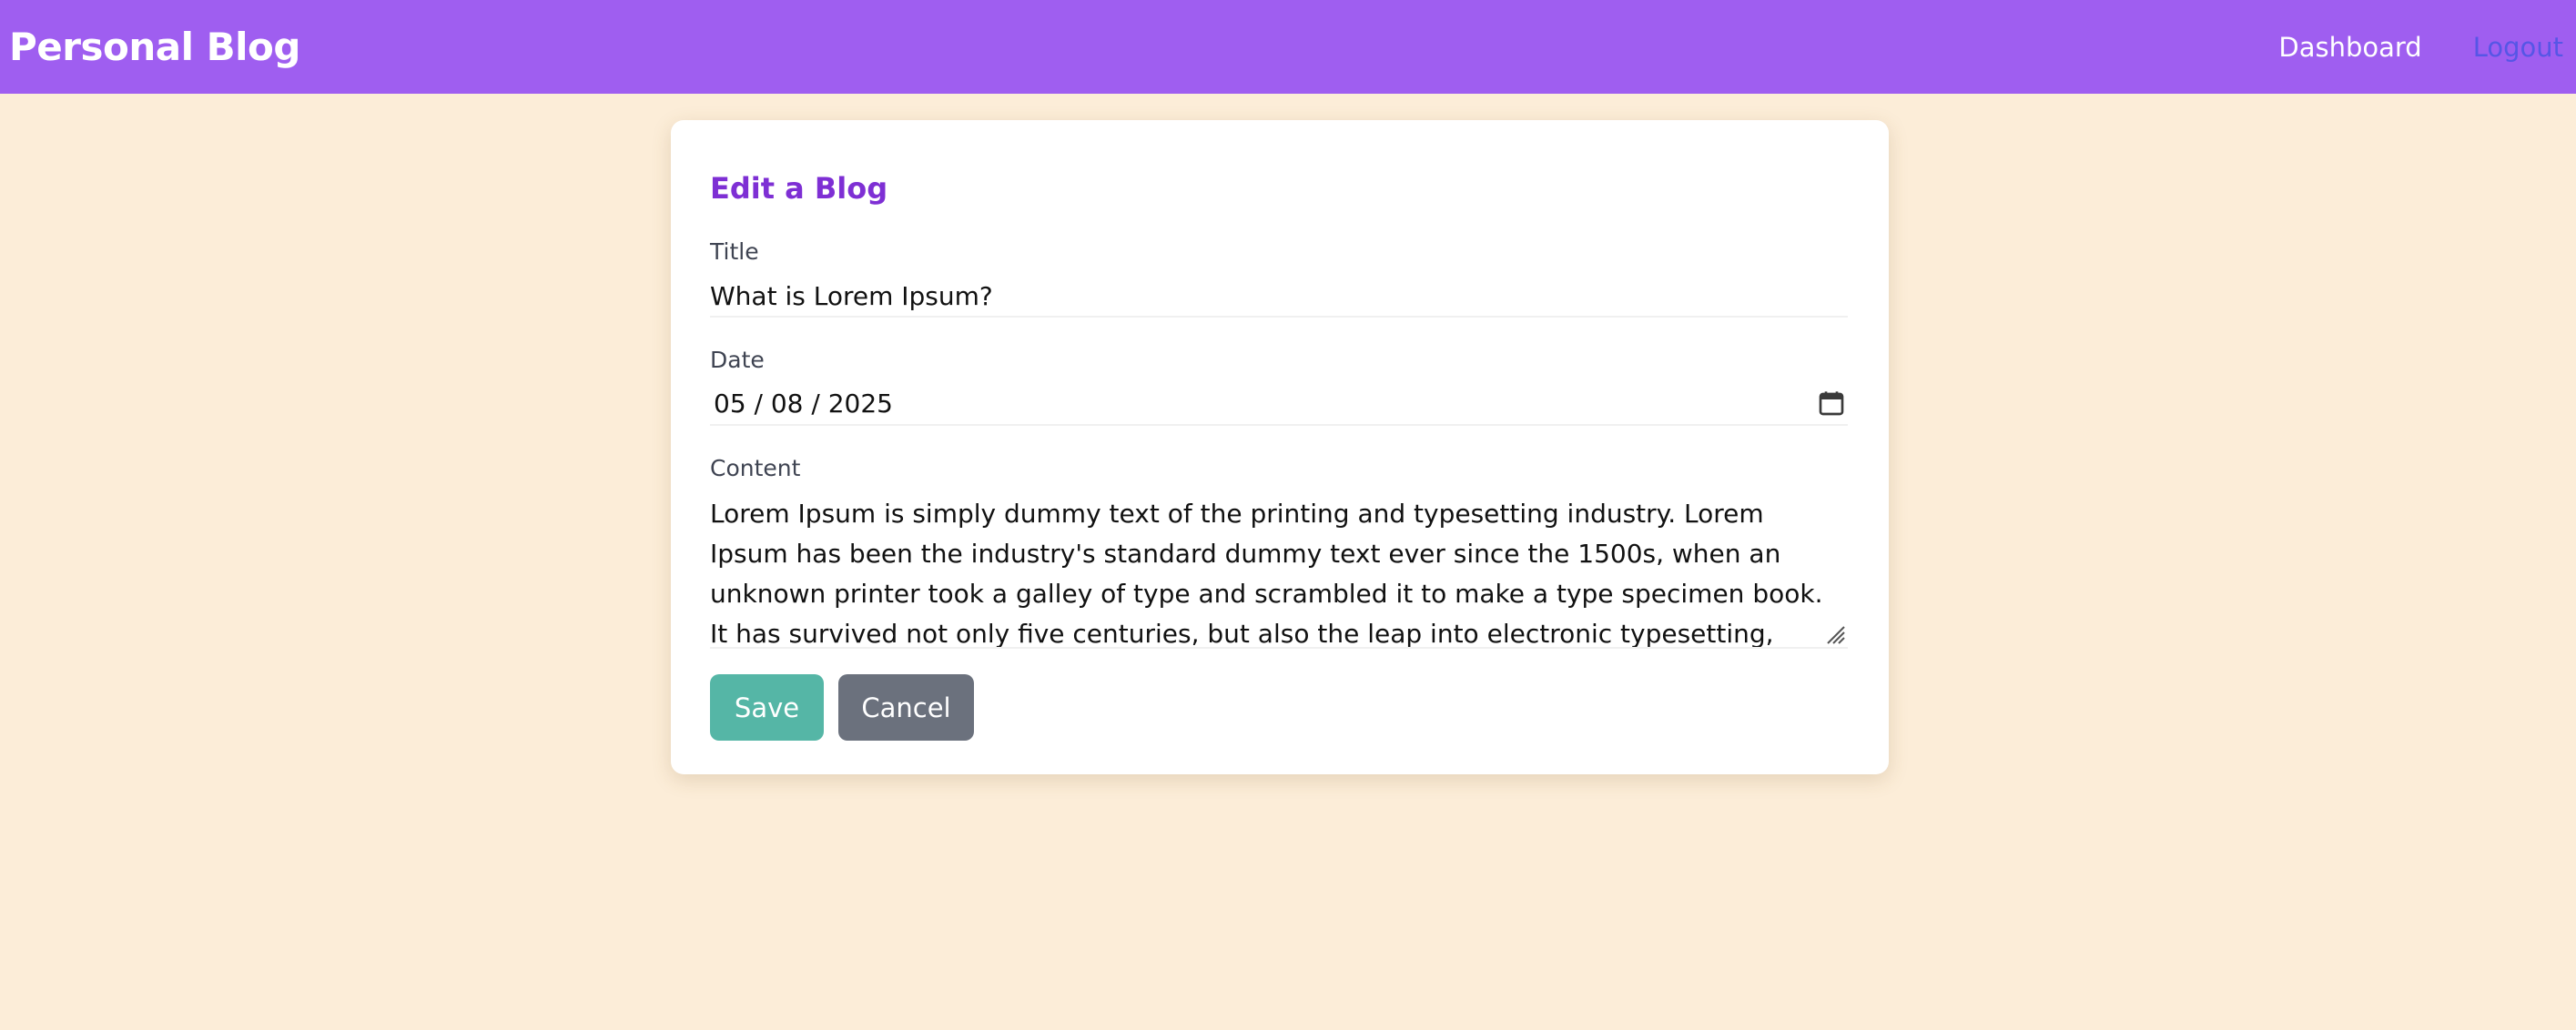 The width and height of the screenshot is (2576, 1030). Describe the element at coordinates (1279, 404) in the screenshot. I see `date-input: 05 / 08 / 2025` at that location.